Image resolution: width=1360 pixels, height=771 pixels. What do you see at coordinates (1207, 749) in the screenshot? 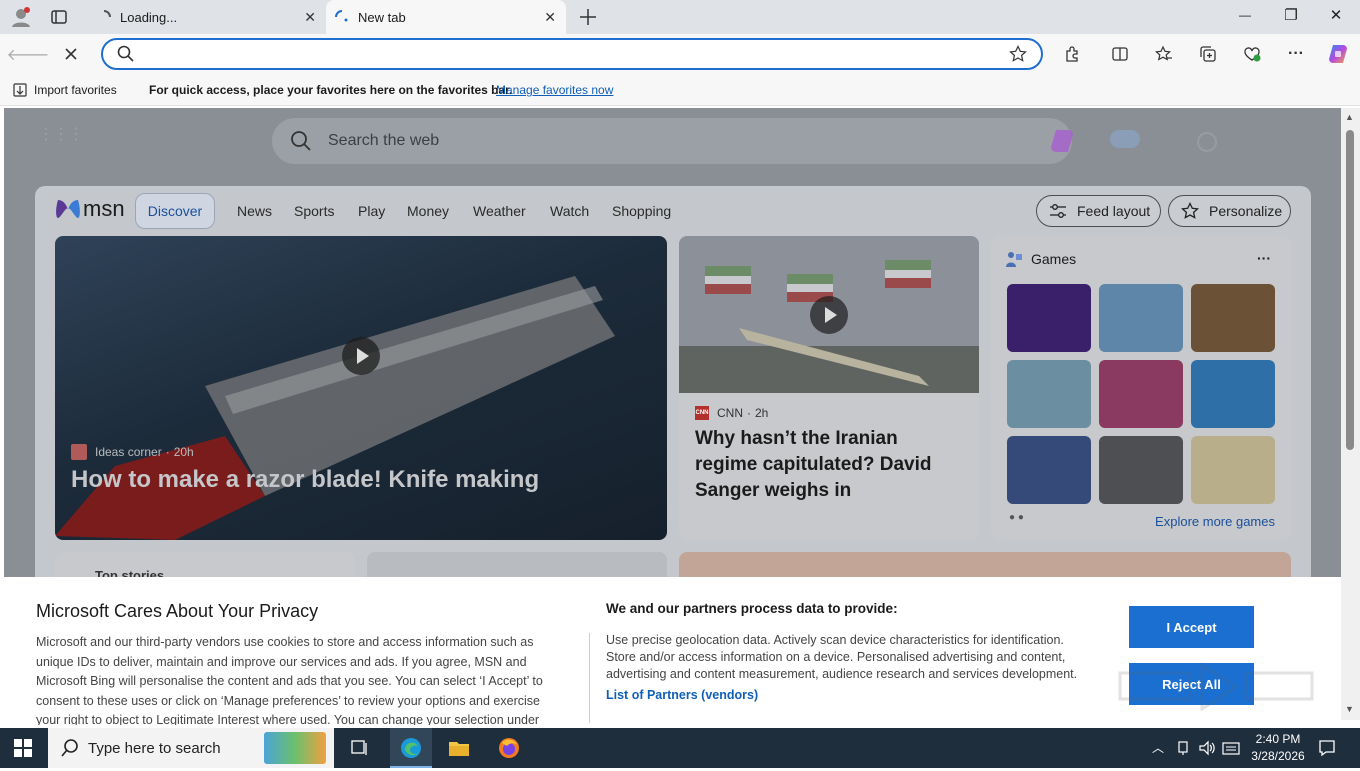
I see `volume-icon` at bounding box center [1207, 749].